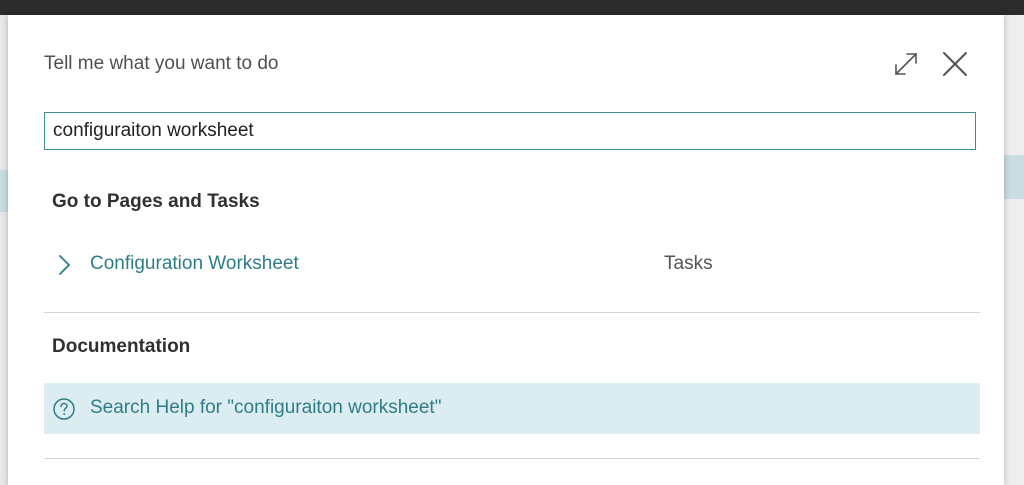 The height and width of the screenshot is (485, 1024). What do you see at coordinates (4, 191) in the screenshot?
I see `background-band-left` at bounding box center [4, 191].